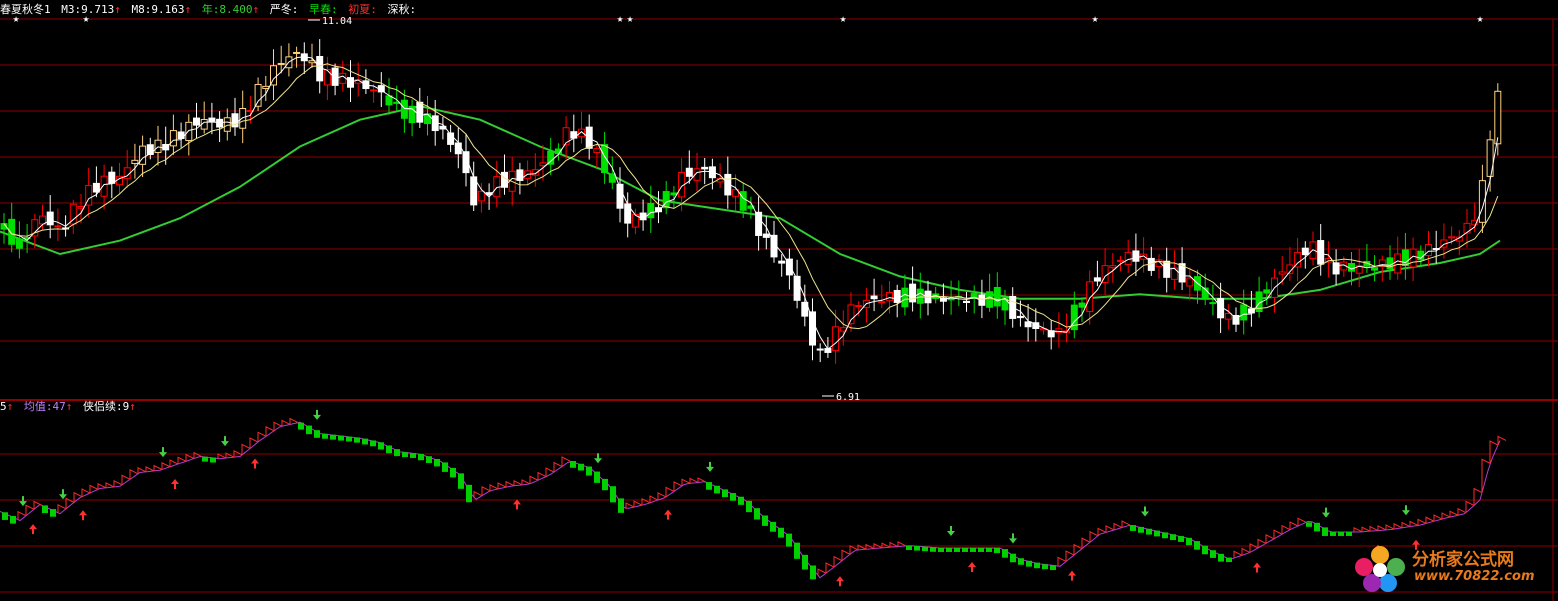 The height and width of the screenshot is (601, 1558). I want to click on m8-label: M8:, so click(141, 9).